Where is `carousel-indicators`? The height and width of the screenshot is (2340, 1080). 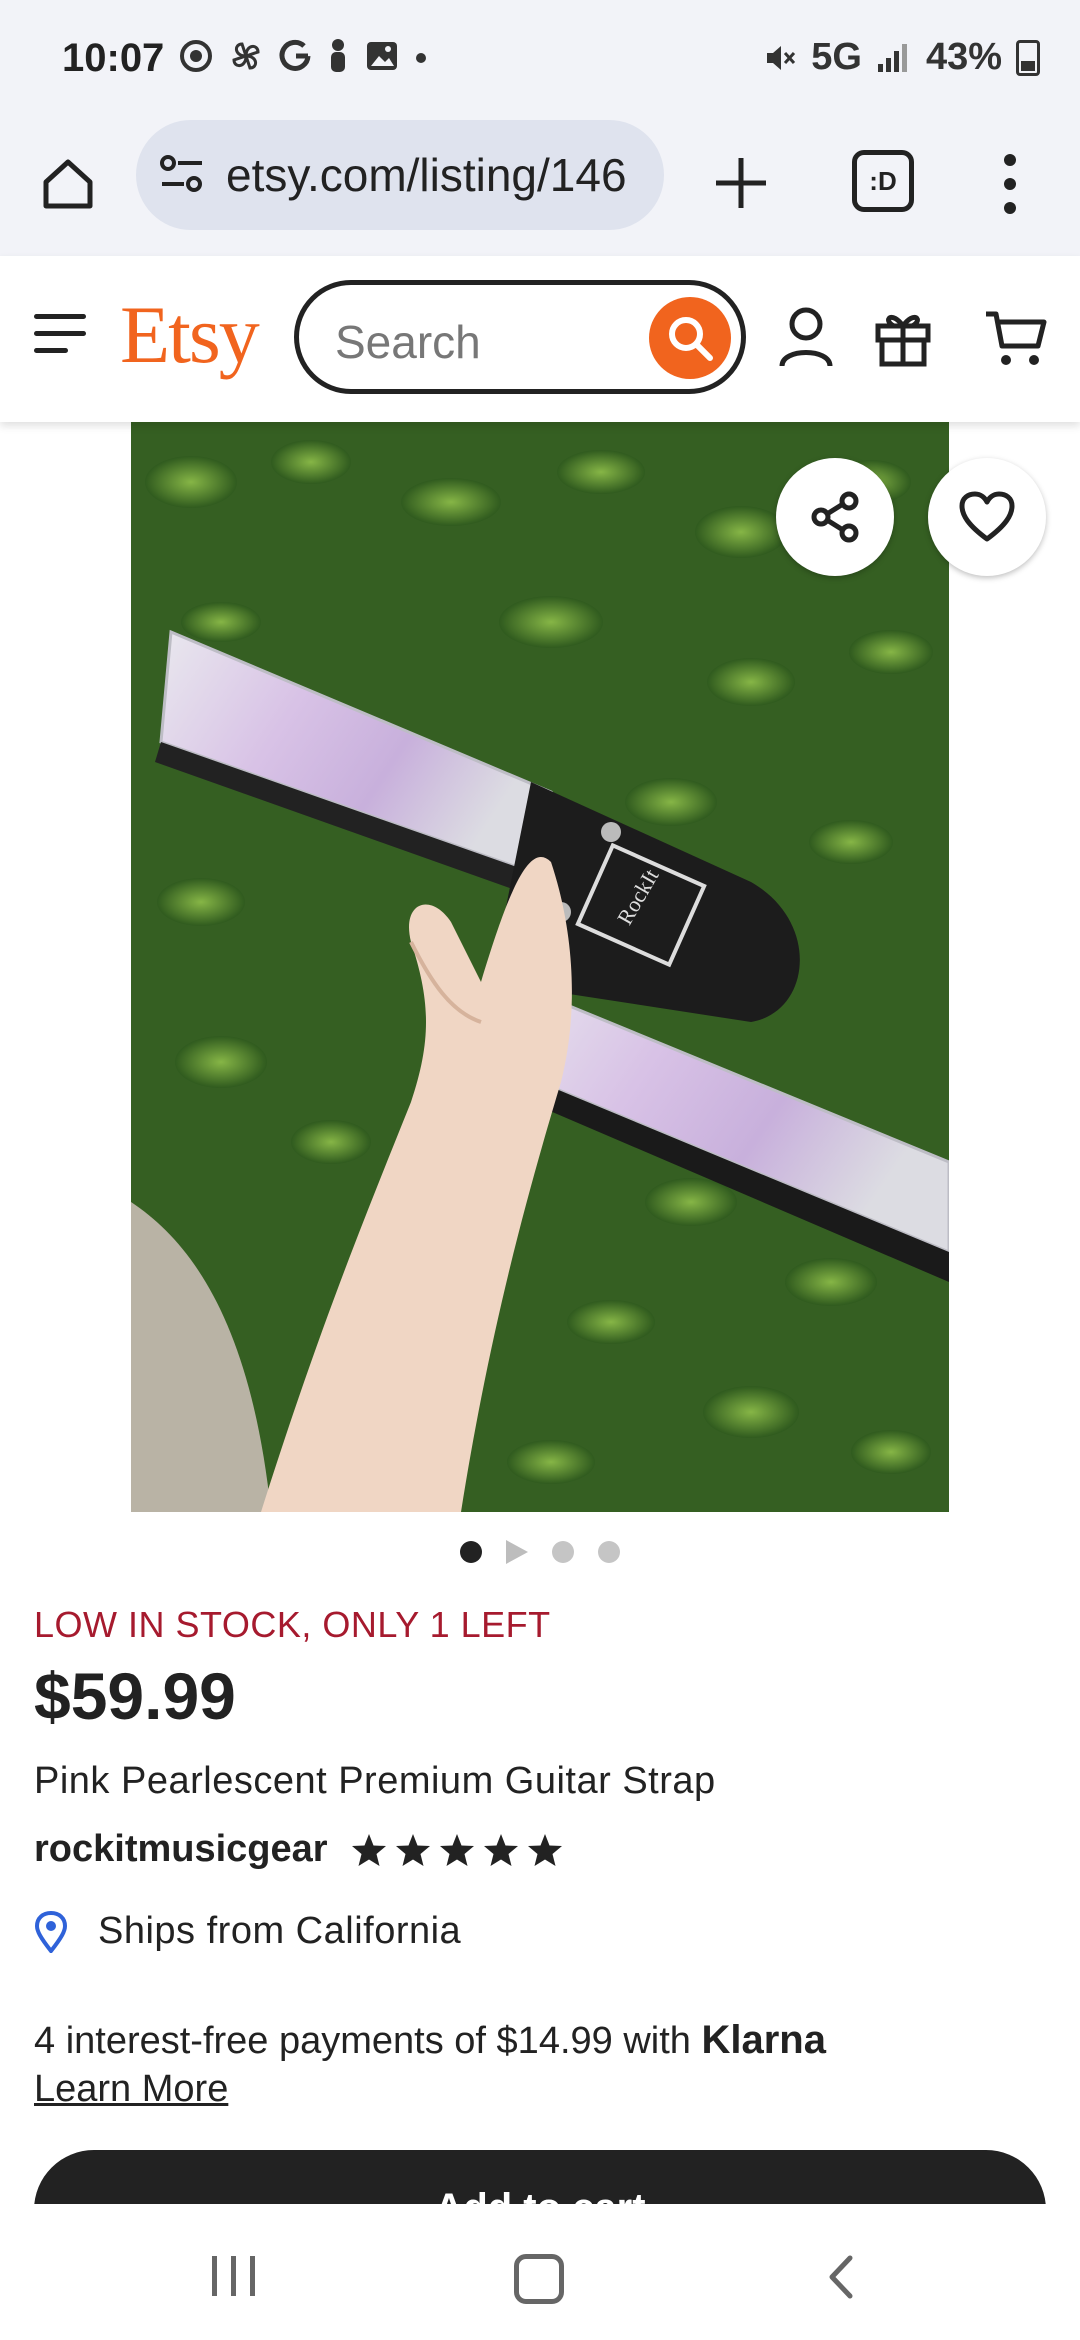 carousel-indicators is located at coordinates (540, 1552).